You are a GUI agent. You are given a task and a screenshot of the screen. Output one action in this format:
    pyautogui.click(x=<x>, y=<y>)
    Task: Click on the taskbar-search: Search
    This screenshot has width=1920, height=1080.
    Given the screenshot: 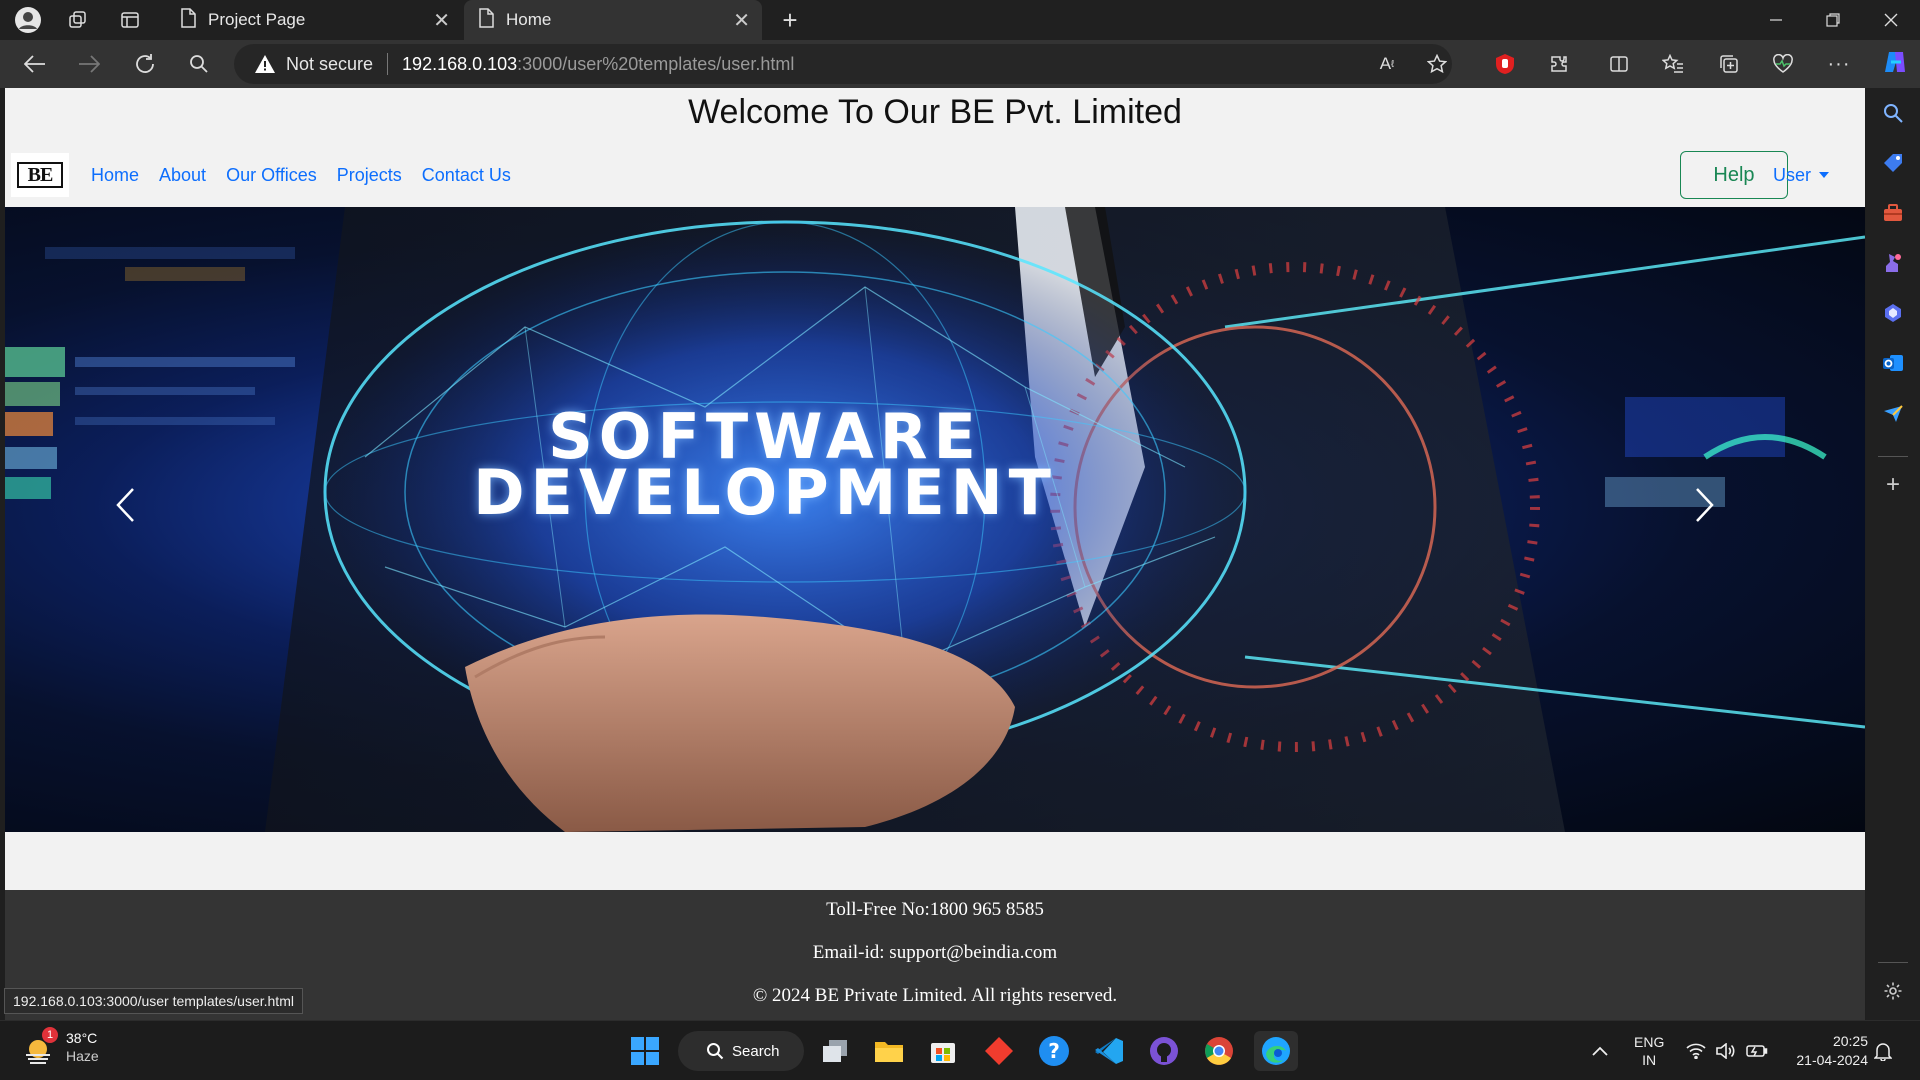 What is the action you would take?
    pyautogui.click(x=741, y=1051)
    